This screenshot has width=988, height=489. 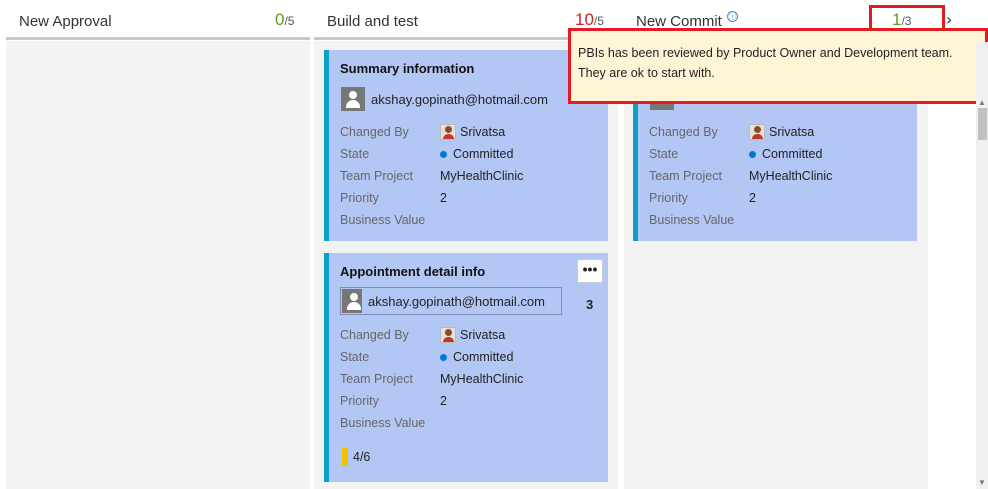 I want to click on task-count: 4/6, so click(x=362, y=457).